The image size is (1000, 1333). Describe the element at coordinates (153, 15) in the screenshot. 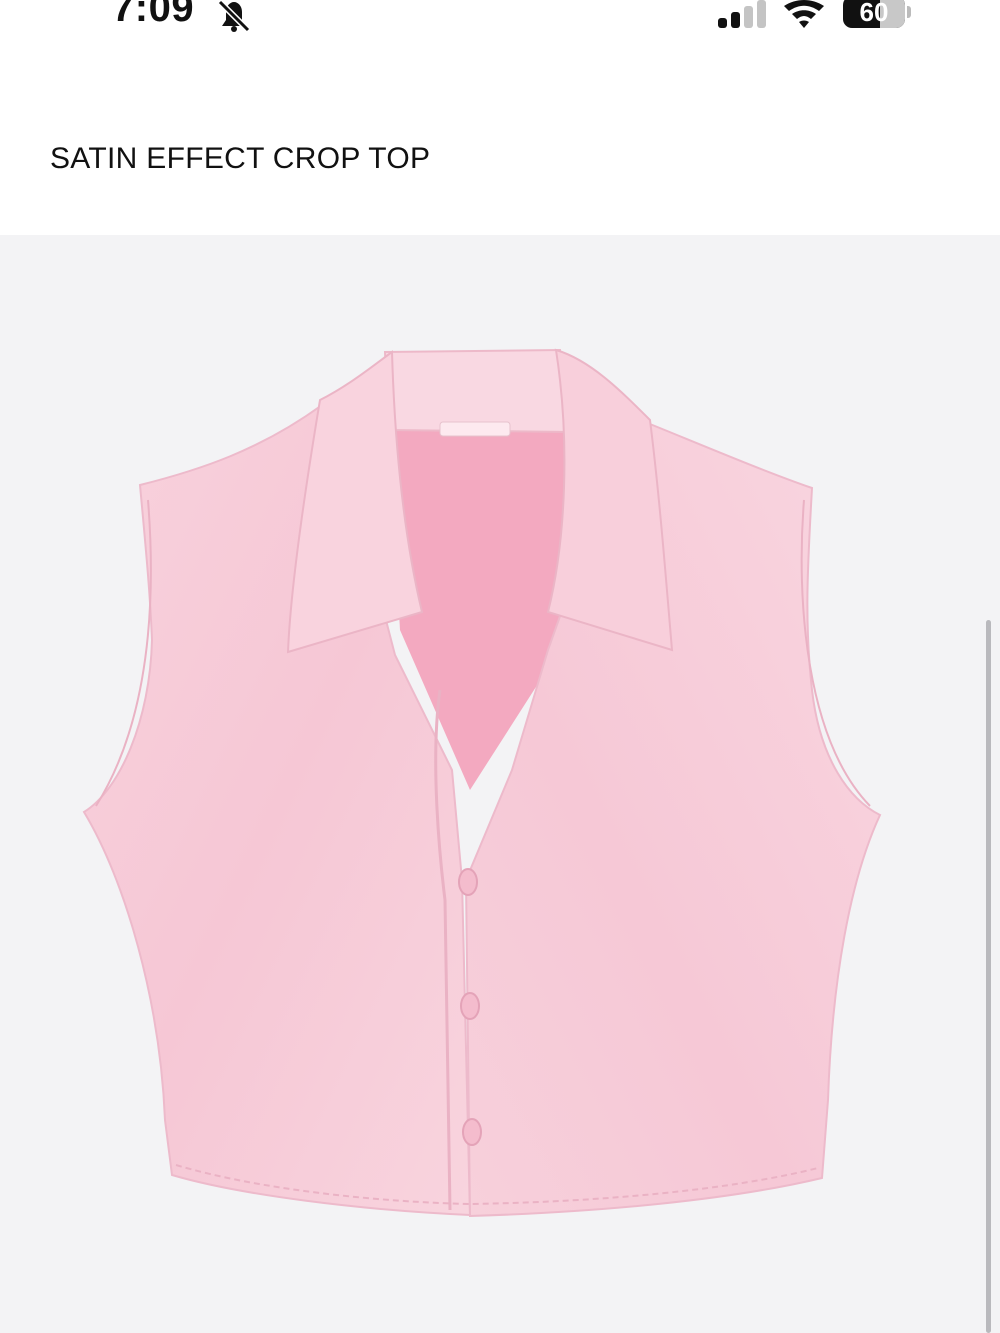

I see `status-time: 7:09` at that location.